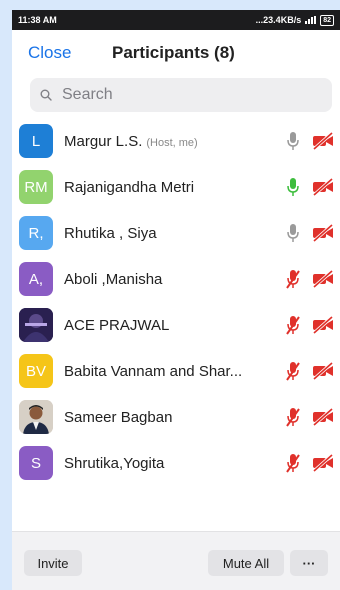  Describe the element at coordinates (176, 279) in the screenshot. I see `participant-row: A, Aboli ,Manisha` at that location.